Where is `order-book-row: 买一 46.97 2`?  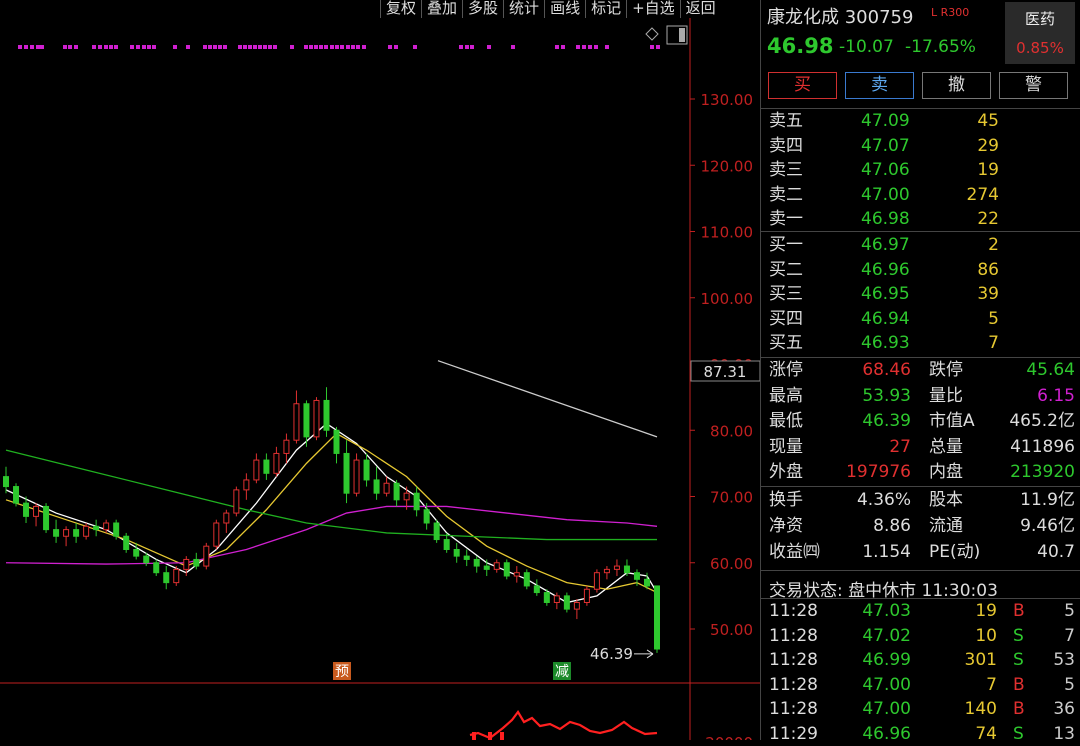
order-book-row: 买一 46.97 2 is located at coordinates (920, 245).